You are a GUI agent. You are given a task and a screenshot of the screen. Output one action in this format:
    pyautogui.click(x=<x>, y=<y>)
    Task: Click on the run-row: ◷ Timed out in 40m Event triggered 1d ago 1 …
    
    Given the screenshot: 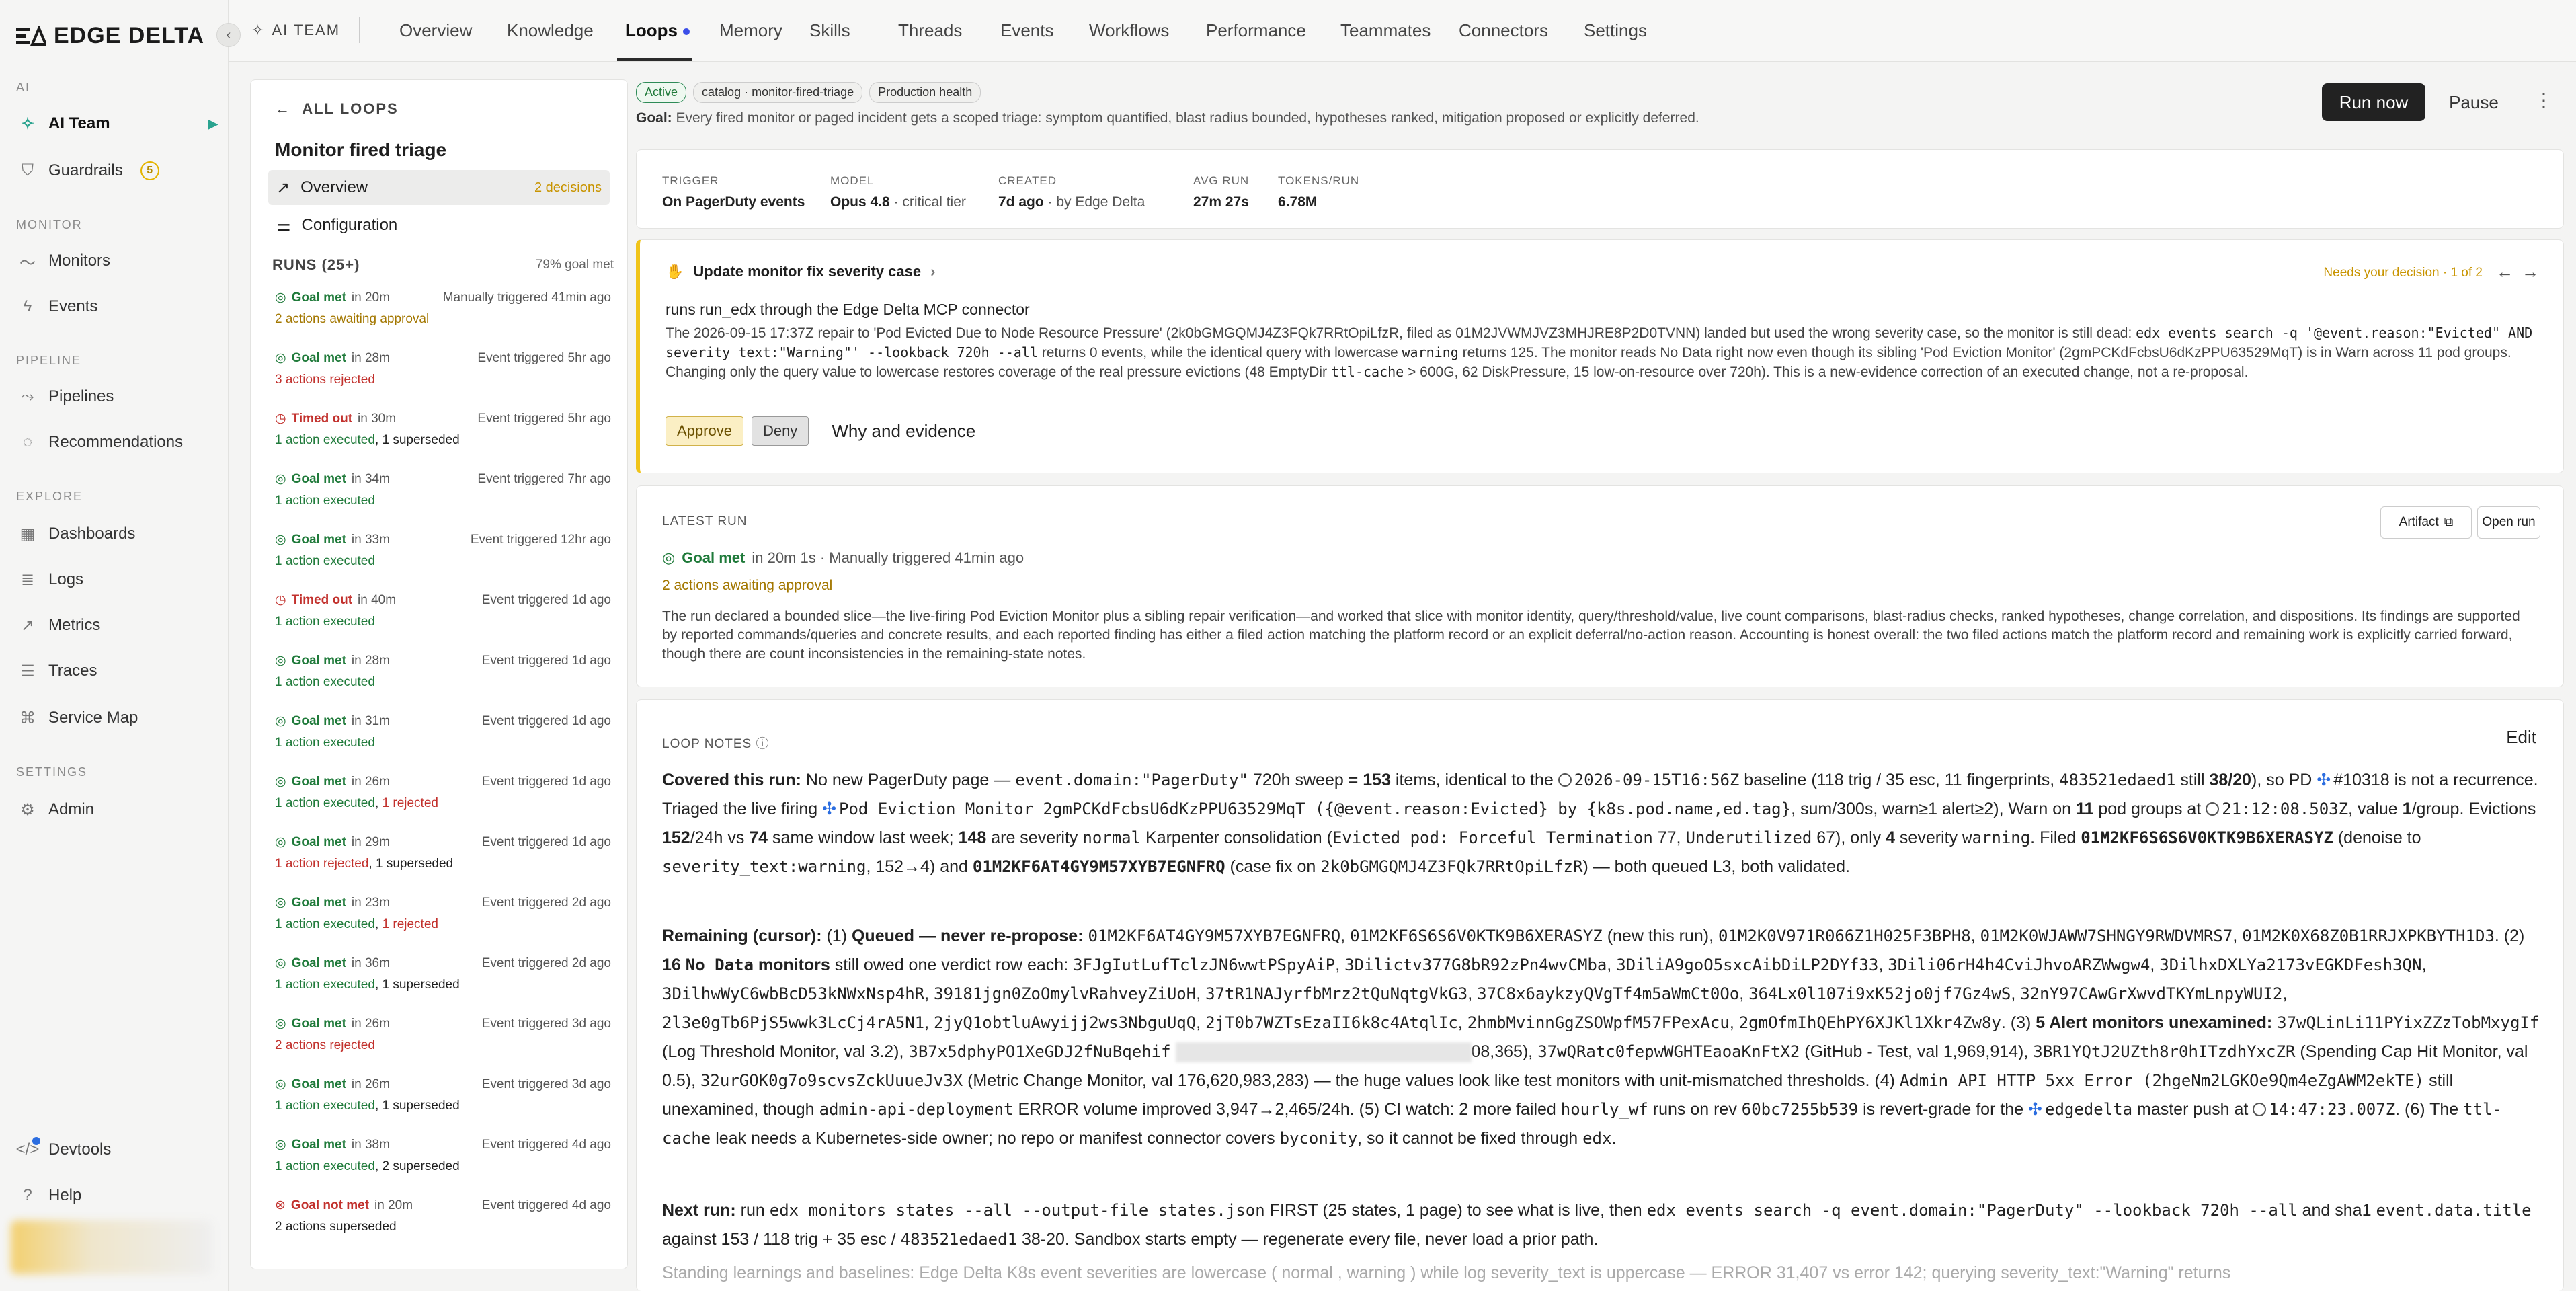 What is the action you would take?
    pyautogui.click(x=443, y=622)
    